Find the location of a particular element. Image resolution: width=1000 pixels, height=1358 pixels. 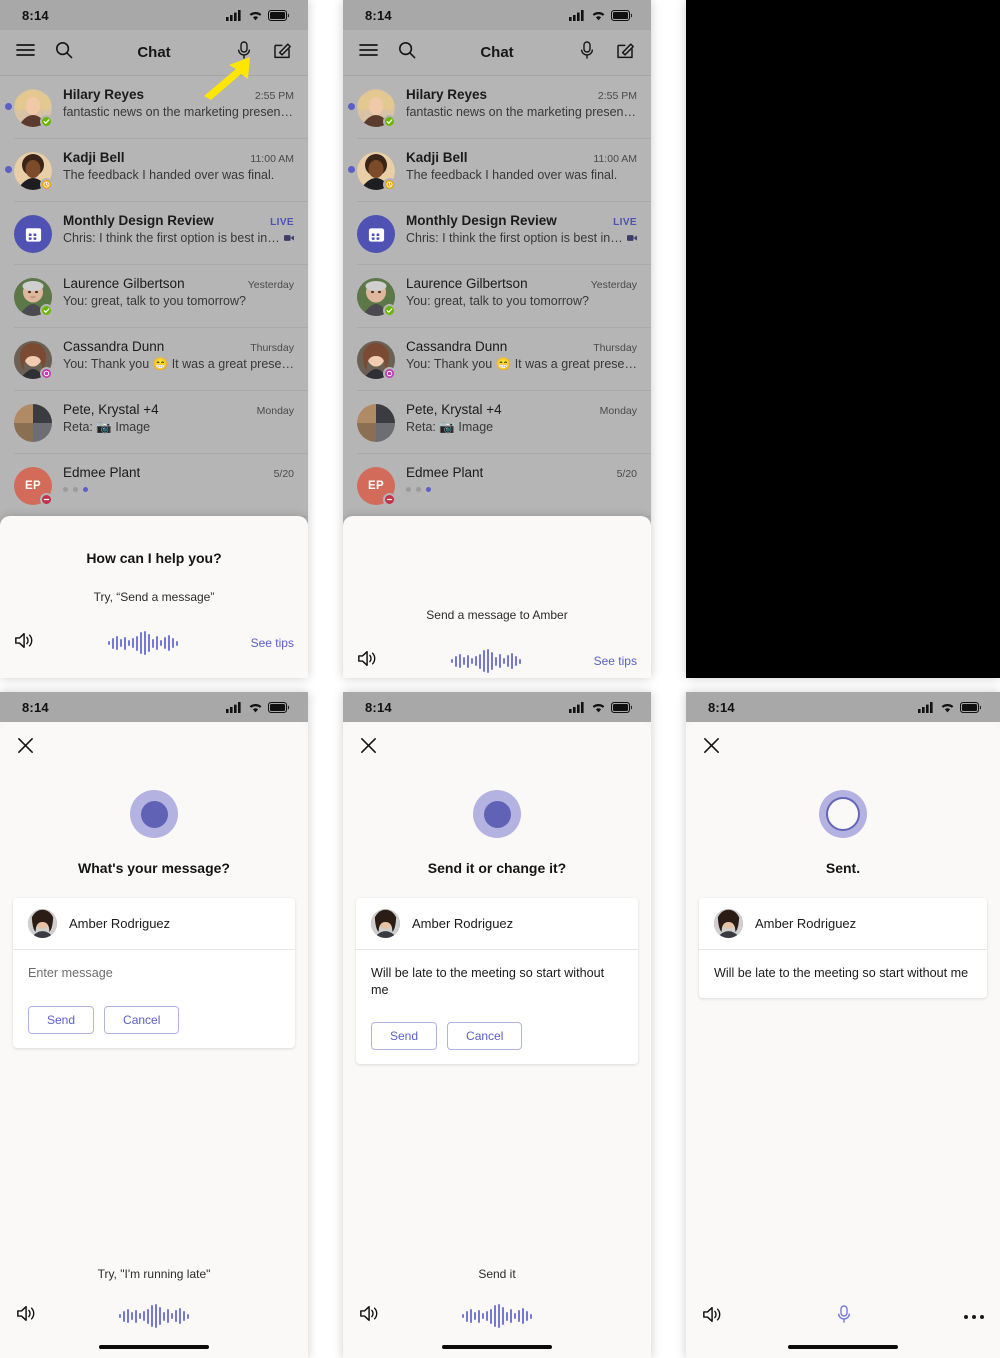

recipient-name: Amber Rodriguez is located at coordinates (463, 923).